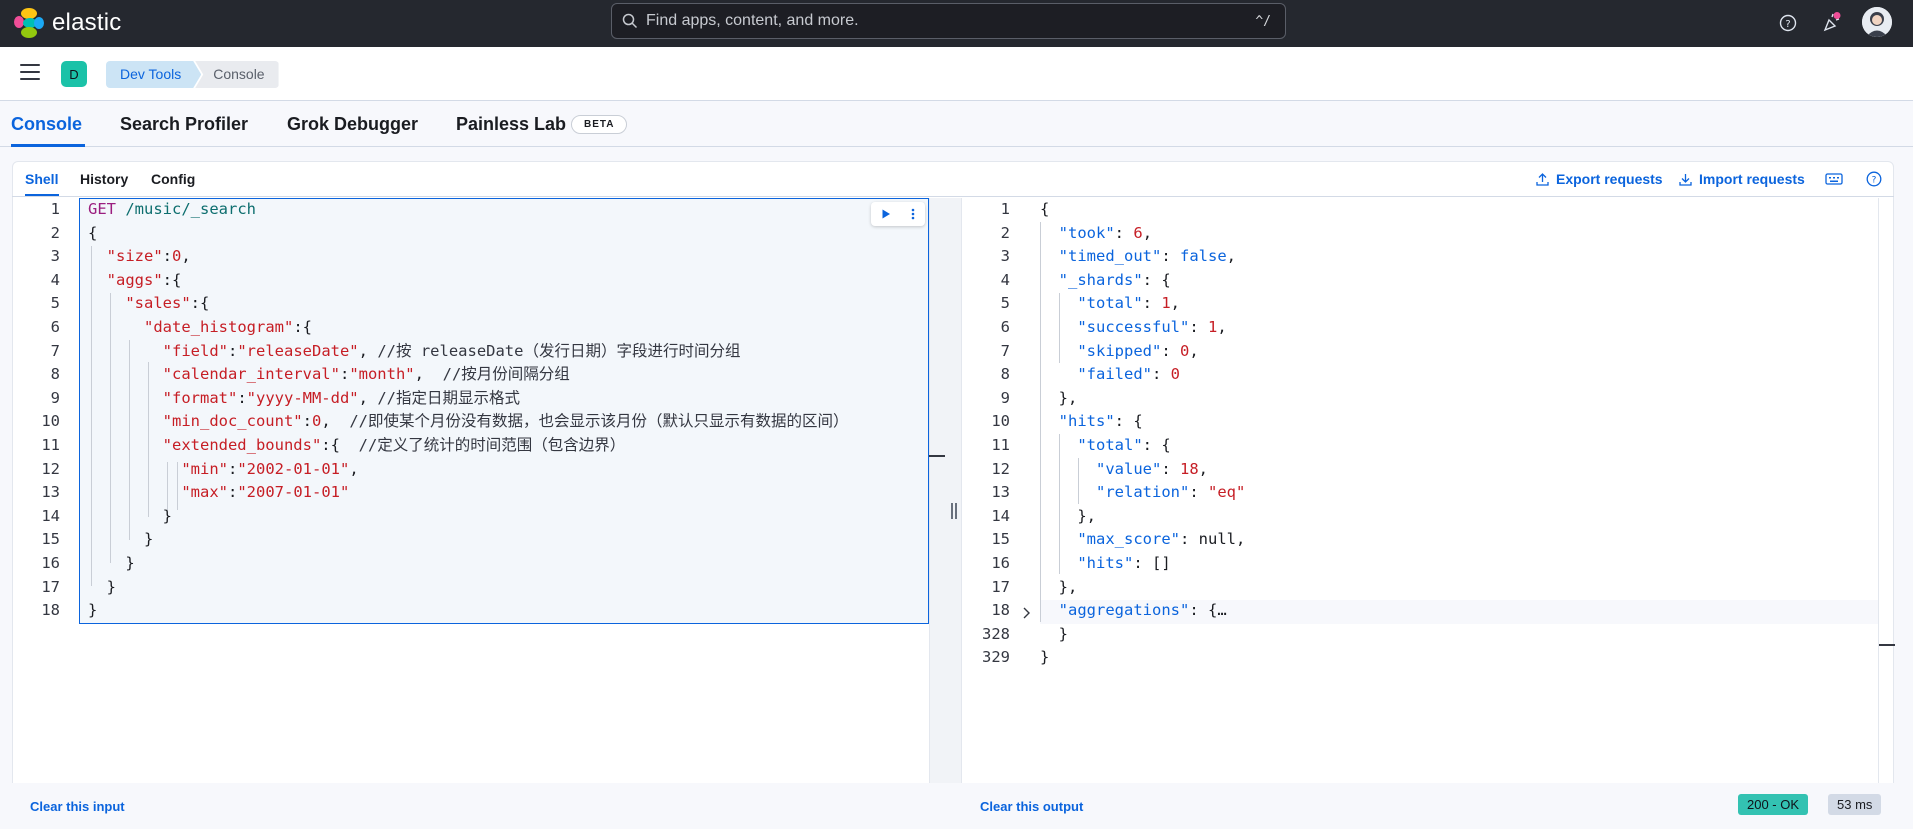 The image size is (1913, 829). I want to click on tab-console: Console, so click(46, 124).